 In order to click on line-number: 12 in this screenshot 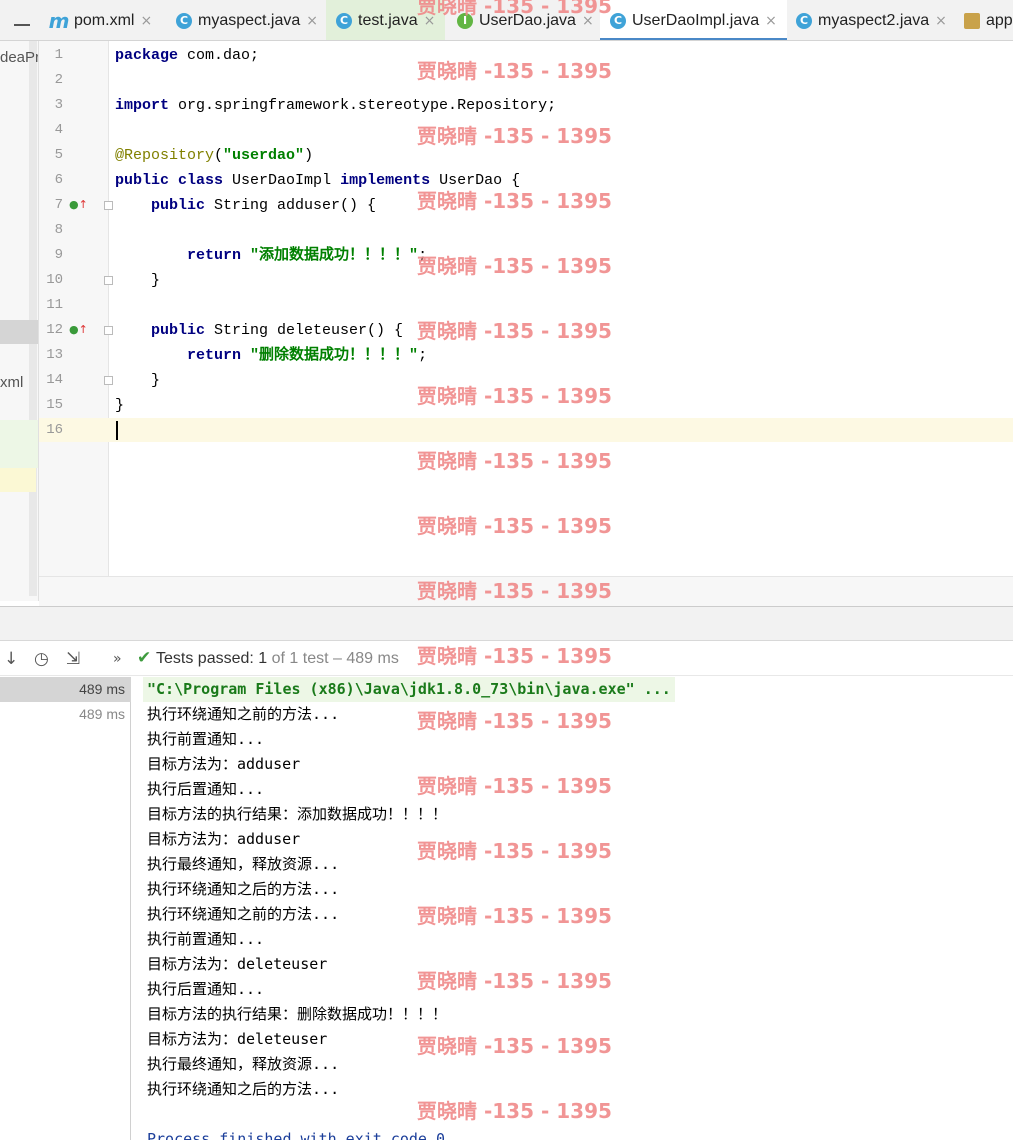, I will do `click(54, 330)`.